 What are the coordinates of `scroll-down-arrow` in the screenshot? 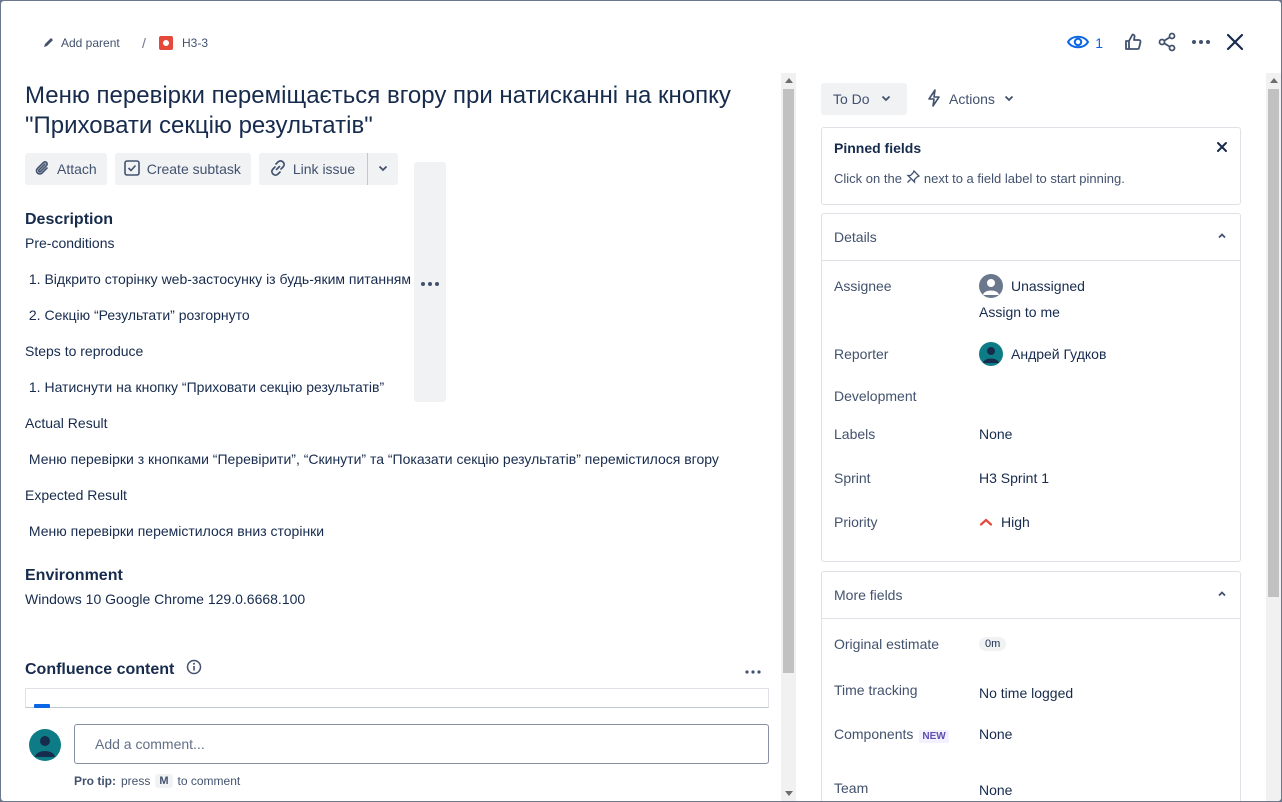 It's located at (789, 793).